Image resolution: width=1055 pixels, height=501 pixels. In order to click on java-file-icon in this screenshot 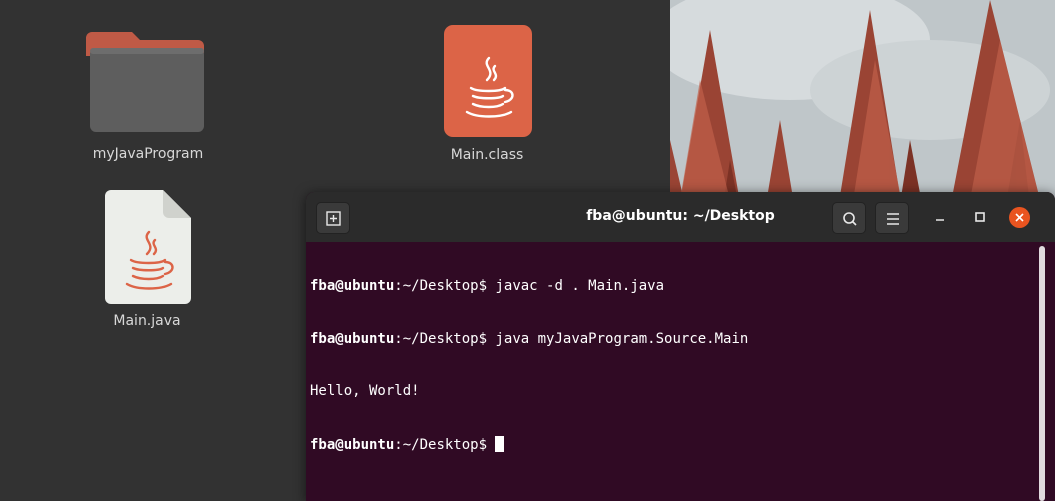, I will do `click(147, 249)`.